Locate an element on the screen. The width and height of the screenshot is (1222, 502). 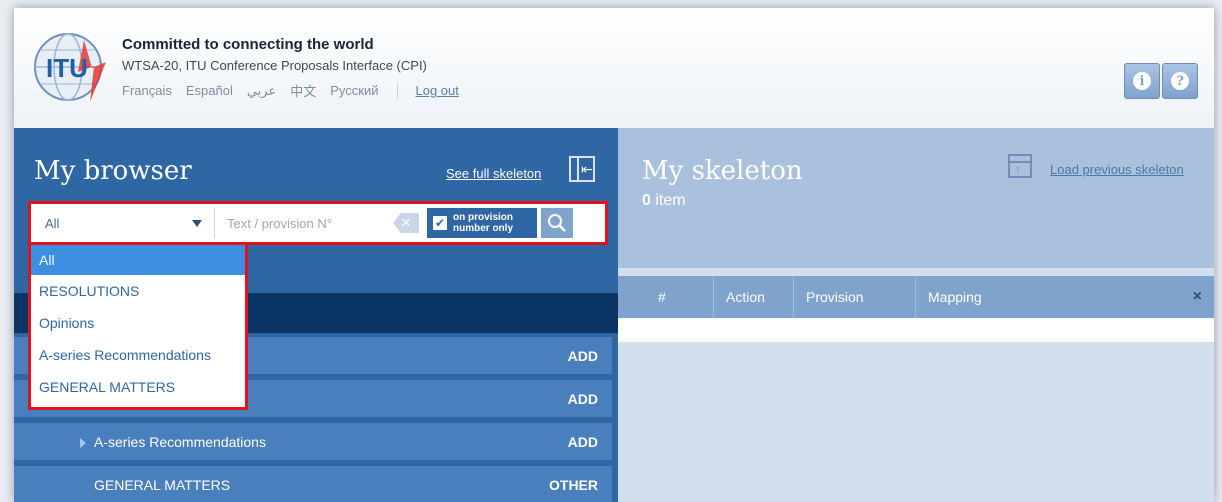
help-button: ? is located at coordinates (1180, 81).